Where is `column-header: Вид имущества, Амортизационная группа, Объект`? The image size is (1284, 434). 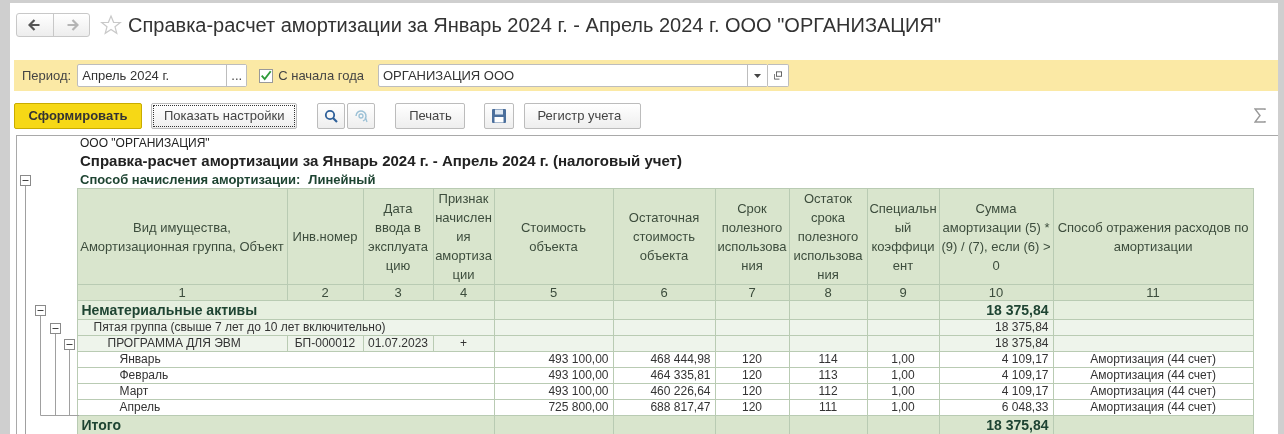 column-header: Вид имущества, Амортизационная группа, Объект is located at coordinates (182, 236).